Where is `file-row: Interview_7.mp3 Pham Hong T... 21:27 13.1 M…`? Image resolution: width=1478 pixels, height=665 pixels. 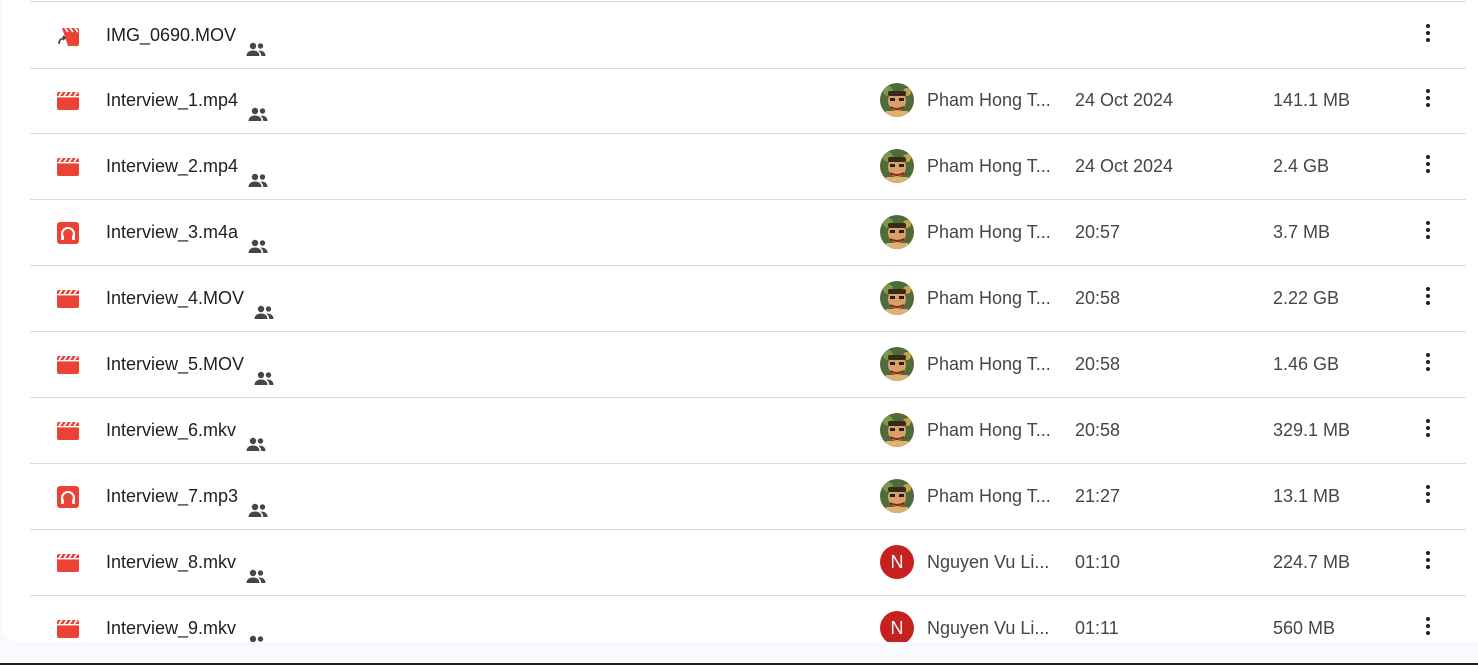 file-row: Interview_7.mp3 Pham Hong T... 21:27 13.1 M… is located at coordinates (748, 496).